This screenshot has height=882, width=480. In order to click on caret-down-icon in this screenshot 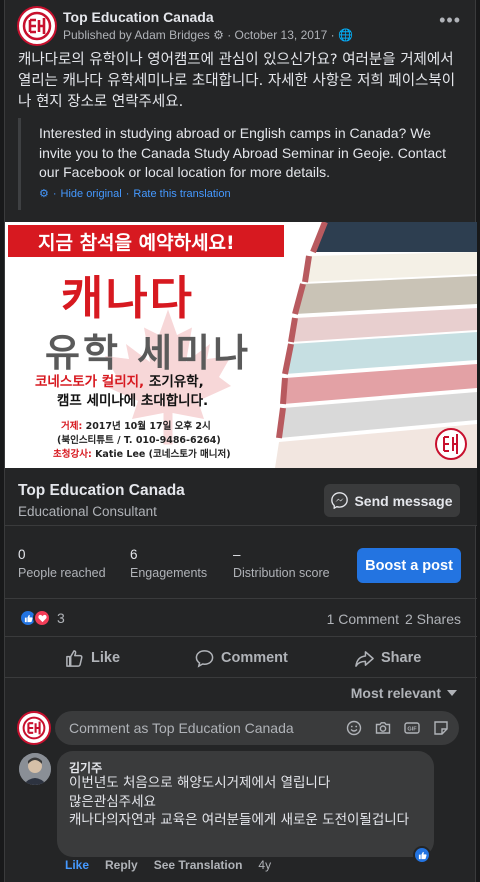, I will do `click(452, 692)`.